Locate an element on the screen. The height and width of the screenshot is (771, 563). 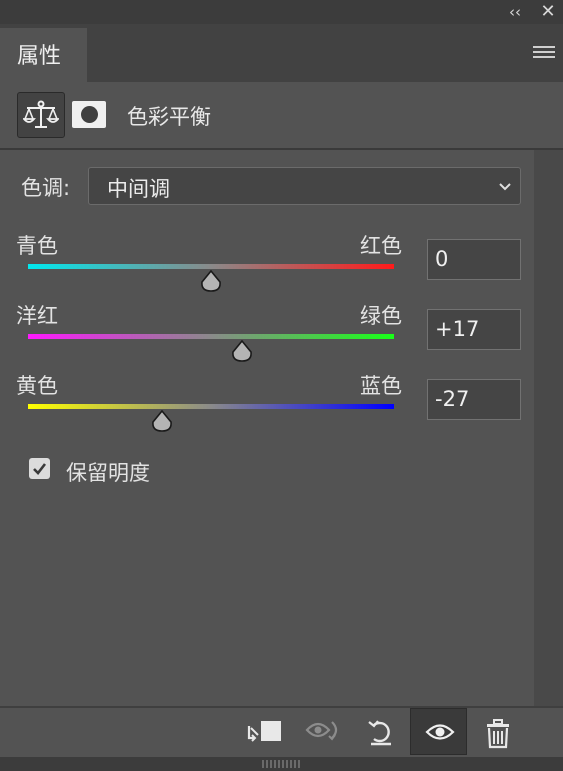
clip-to-layer-icon is located at coordinates (263, 733).